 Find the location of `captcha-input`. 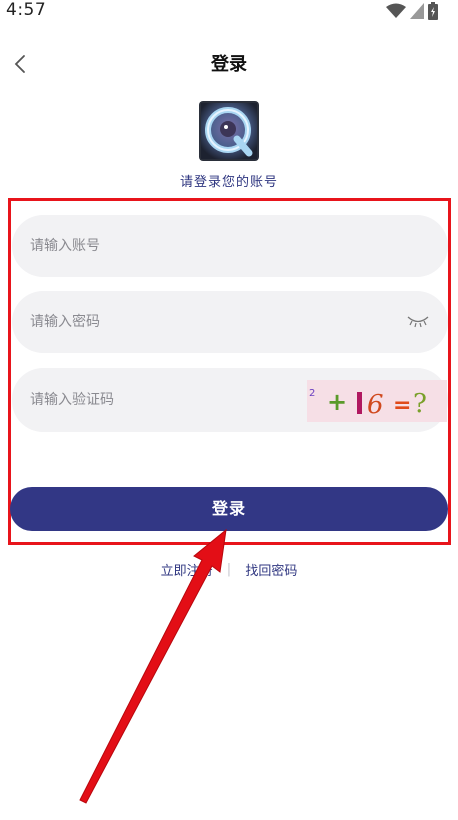

captcha-input is located at coordinates (180, 400).